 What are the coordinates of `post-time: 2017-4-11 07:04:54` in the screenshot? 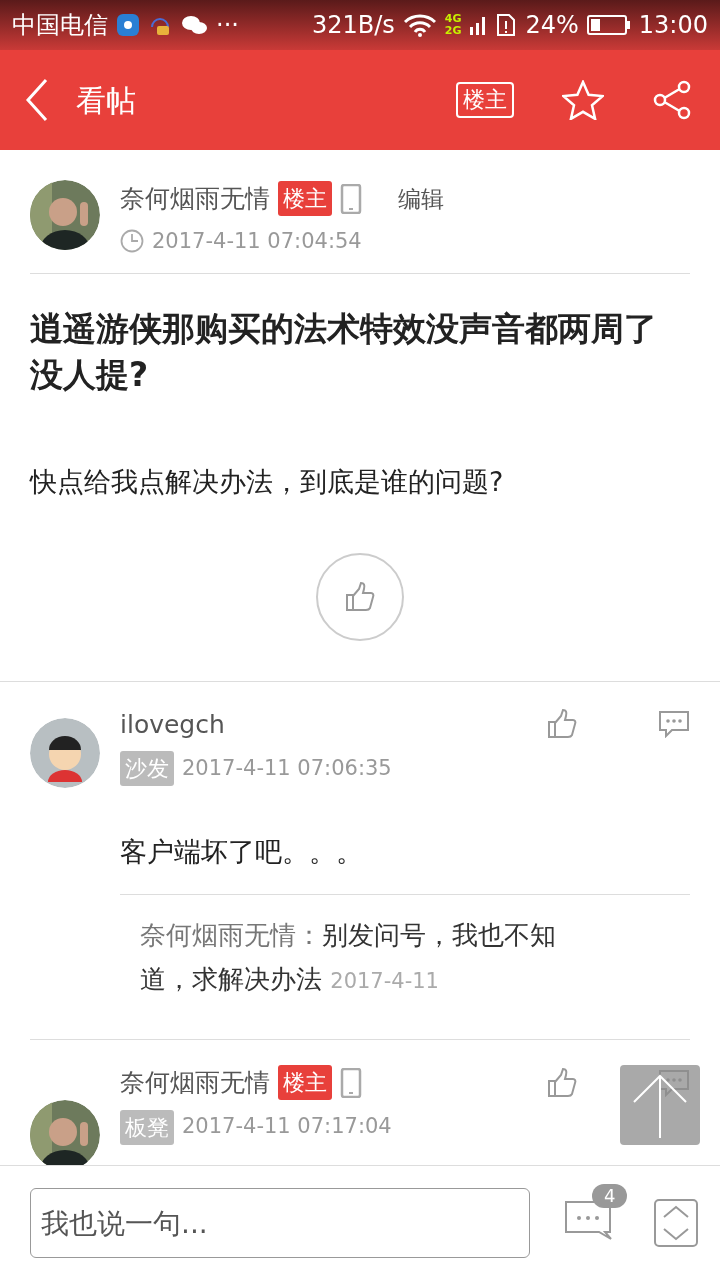 It's located at (257, 241).